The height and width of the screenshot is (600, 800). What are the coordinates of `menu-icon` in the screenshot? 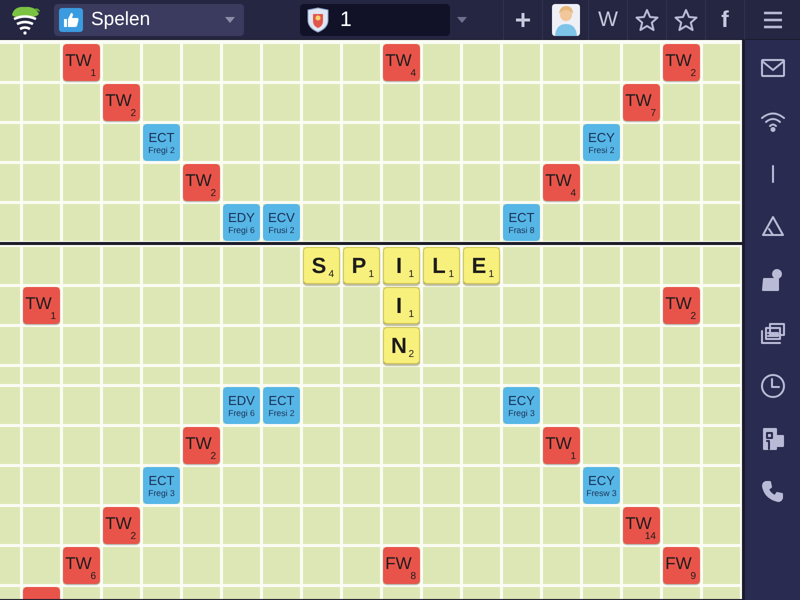 It's located at (772, 19).